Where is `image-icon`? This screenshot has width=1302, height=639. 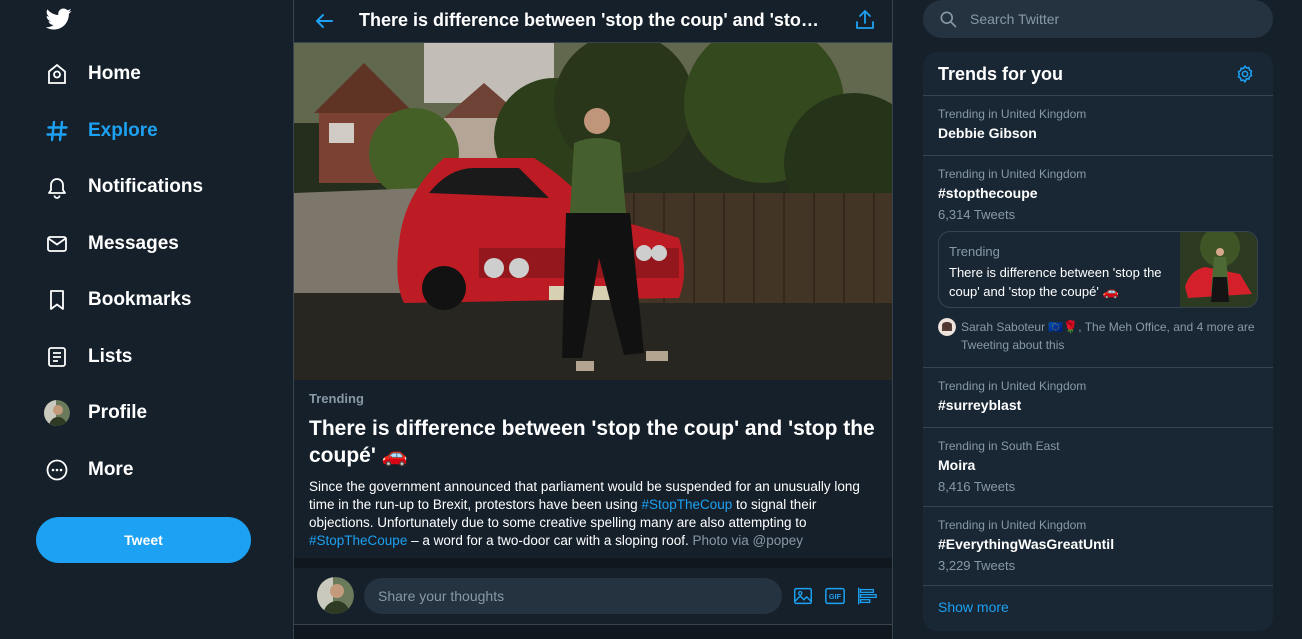 image-icon is located at coordinates (803, 596).